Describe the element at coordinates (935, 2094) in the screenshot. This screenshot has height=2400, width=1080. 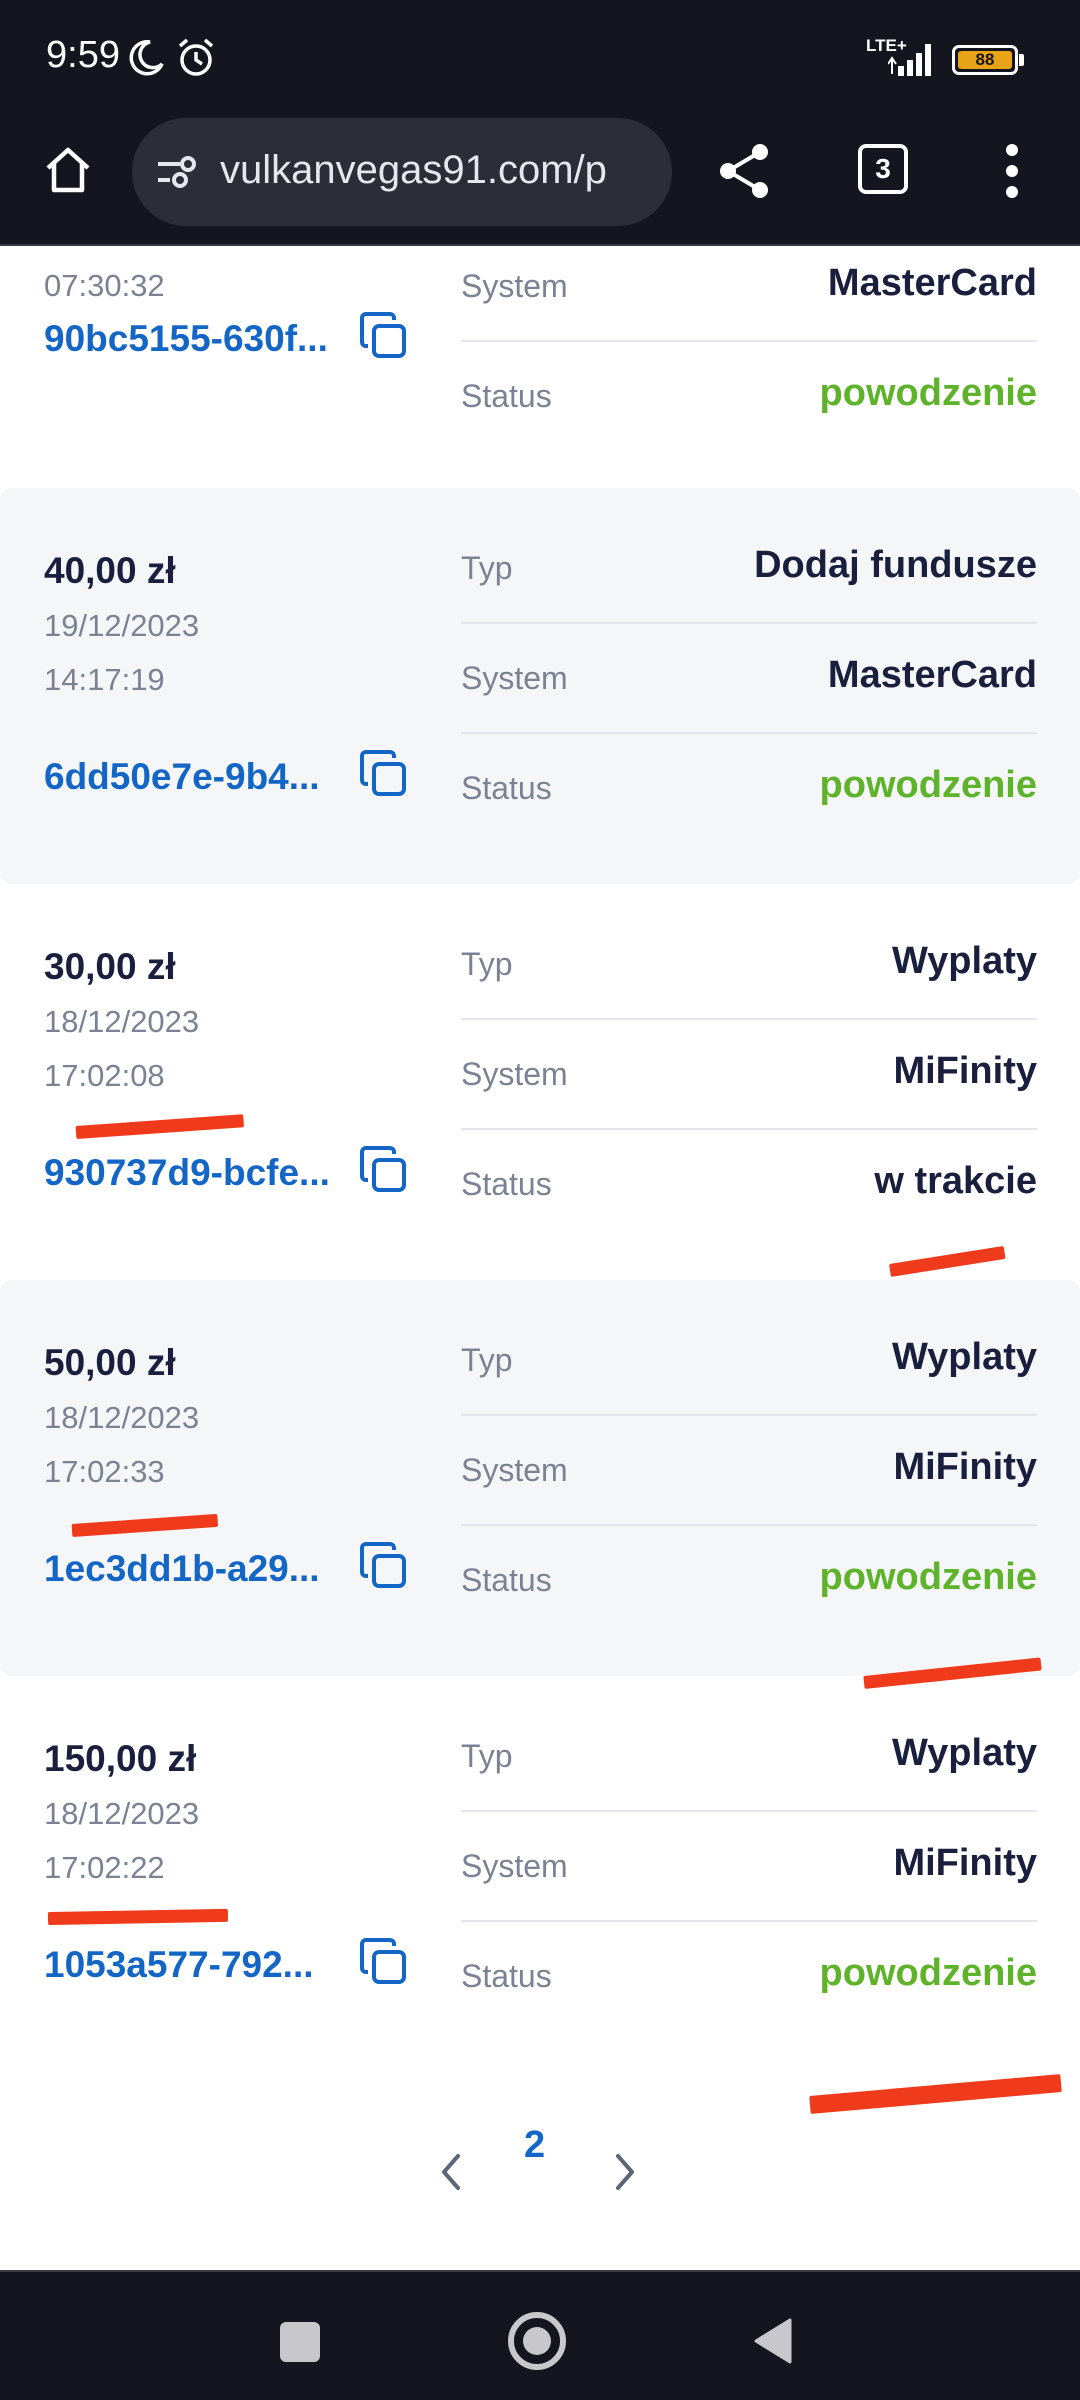
I see `annotation-underline` at that location.